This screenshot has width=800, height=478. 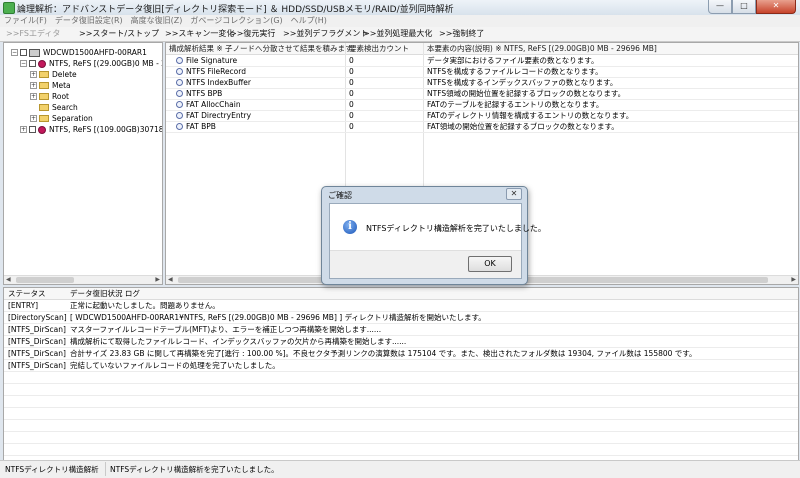 What do you see at coordinates (157, 21) in the screenshot?
I see `menu-advanced-recovery: 高度な復旧(Z)` at bounding box center [157, 21].